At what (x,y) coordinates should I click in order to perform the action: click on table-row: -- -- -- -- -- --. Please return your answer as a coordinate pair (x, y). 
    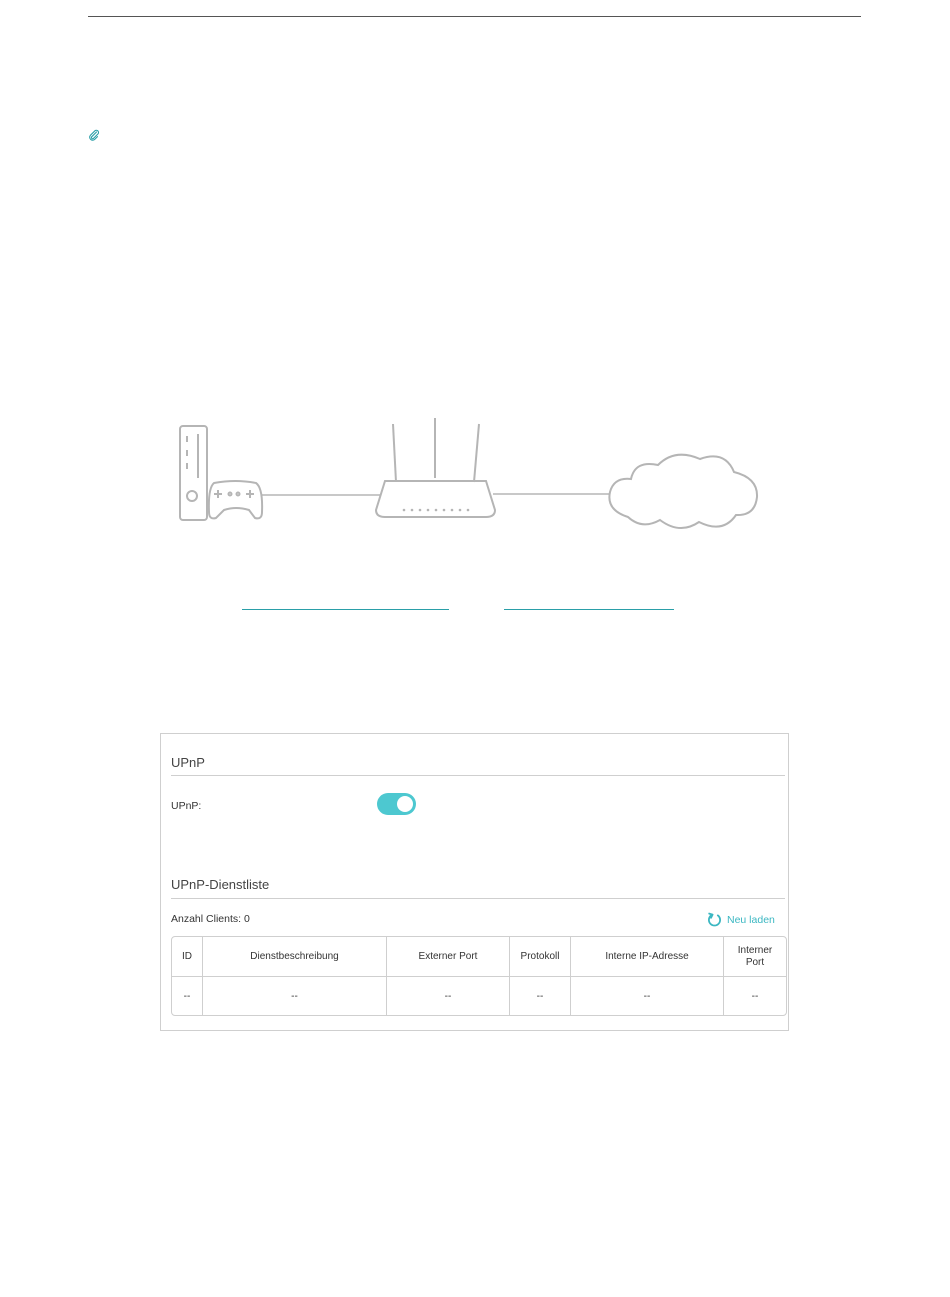
    Looking at the image, I should click on (479, 996).